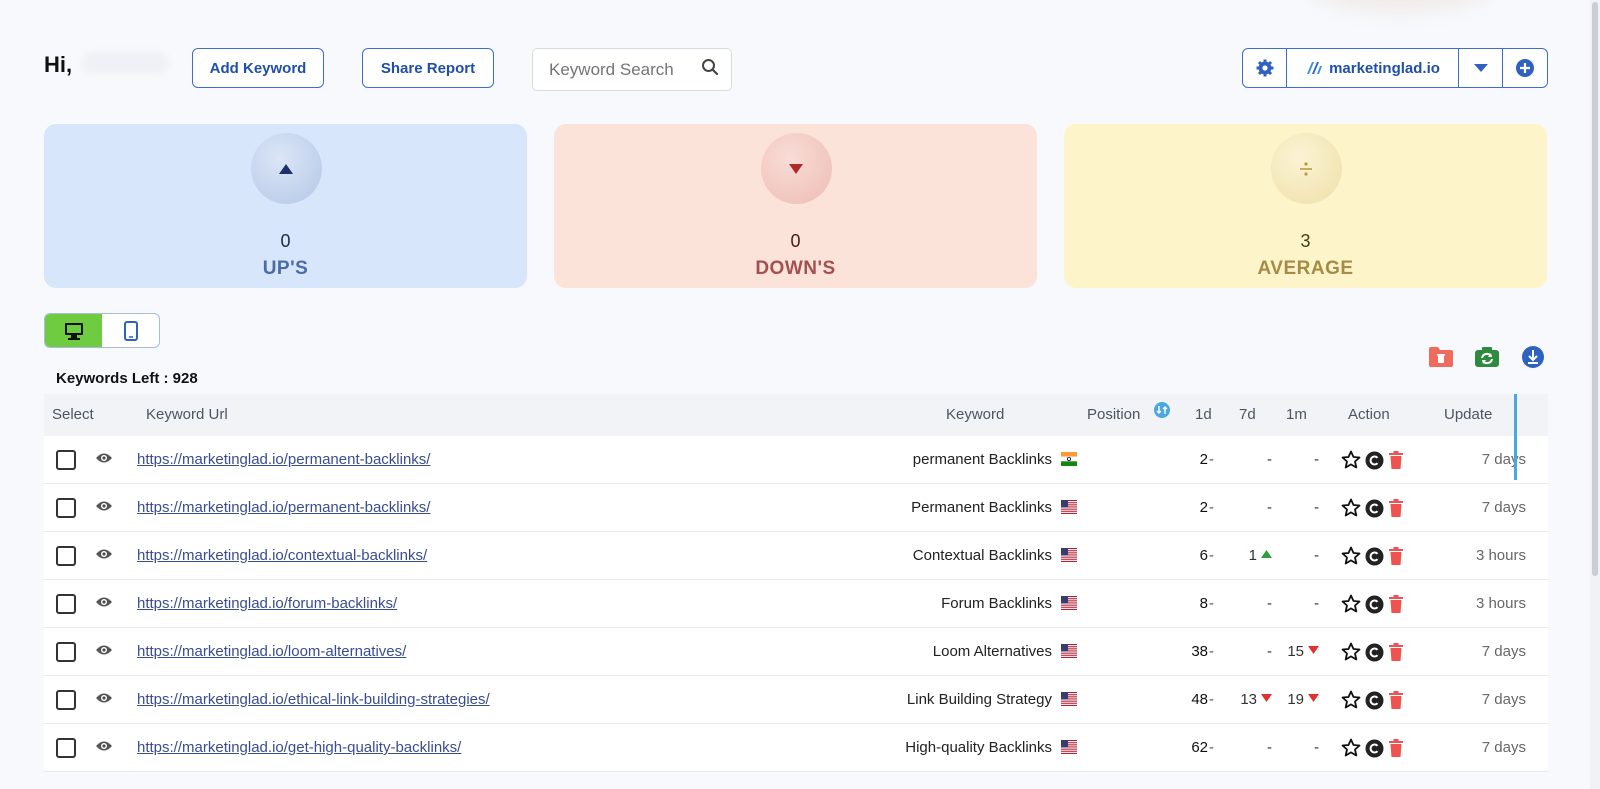 The image size is (1600, 789). What do you see at coordinates (1253, 699) in the screenshot?
I see `change-7d: 13` at bounding box center [1253, 699].